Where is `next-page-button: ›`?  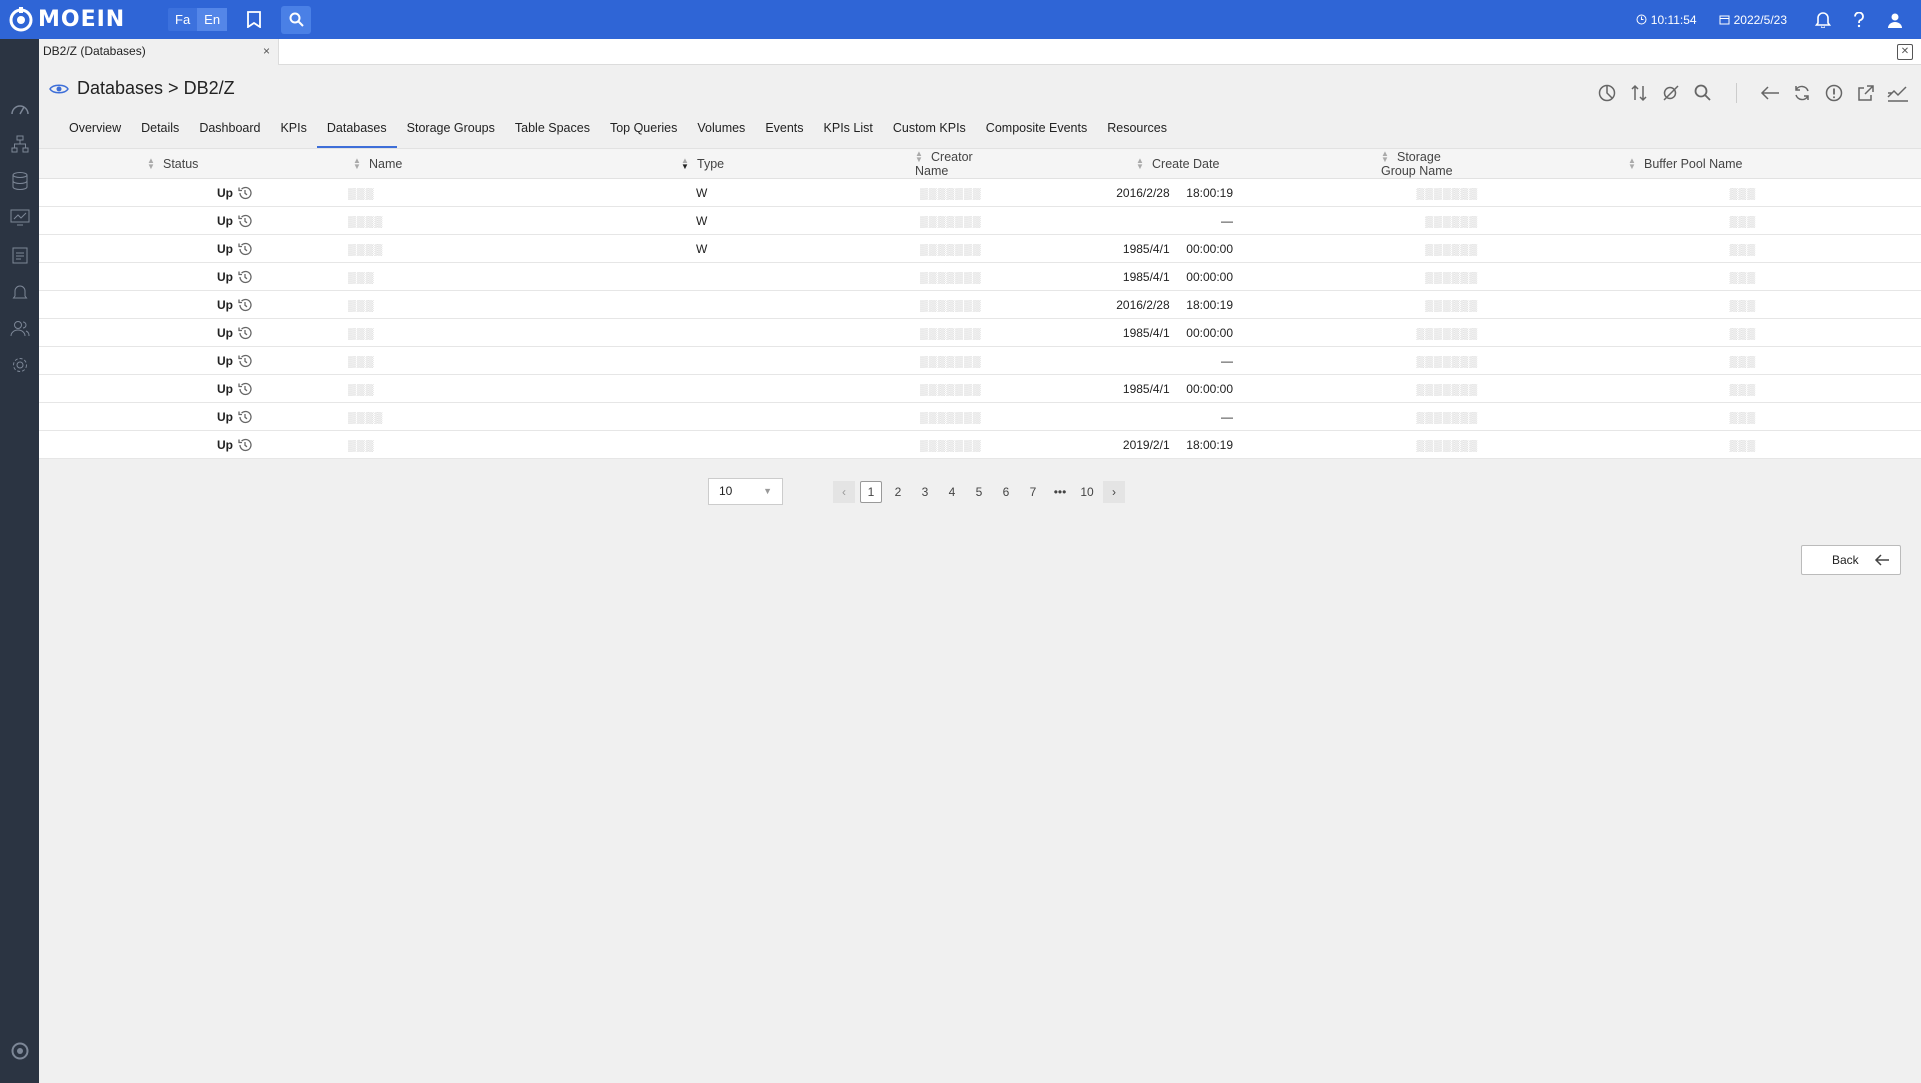
next-page-button: › is located at coordinates (1114, 491).